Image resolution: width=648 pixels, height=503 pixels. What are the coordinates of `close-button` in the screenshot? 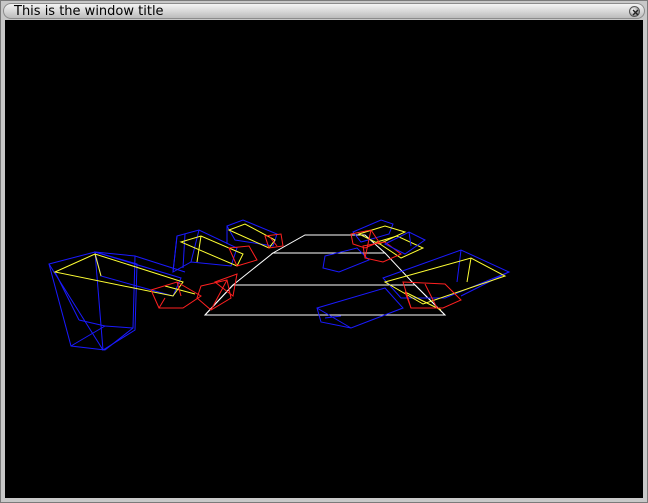 It's located at (634, 11).